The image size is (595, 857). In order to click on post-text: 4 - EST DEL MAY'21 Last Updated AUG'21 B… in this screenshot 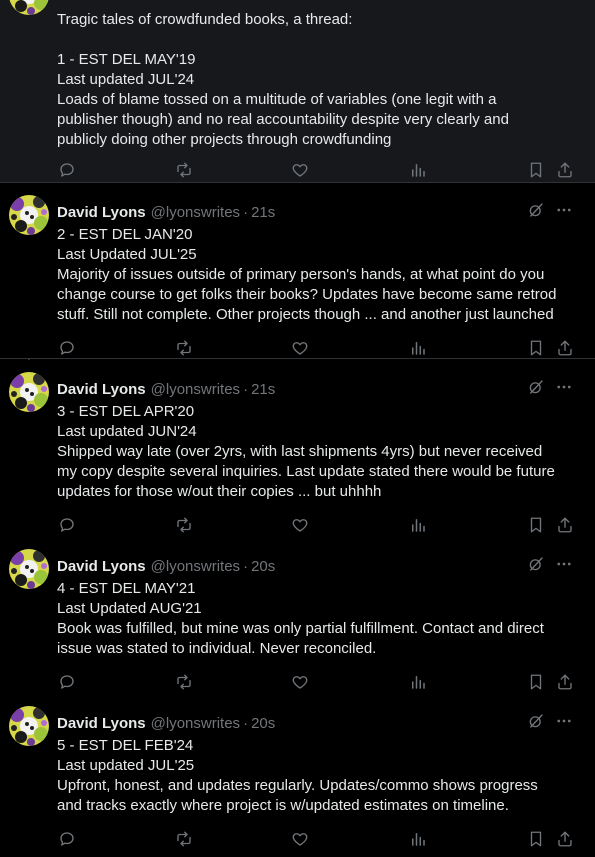, I will do `click(300, 618)`.